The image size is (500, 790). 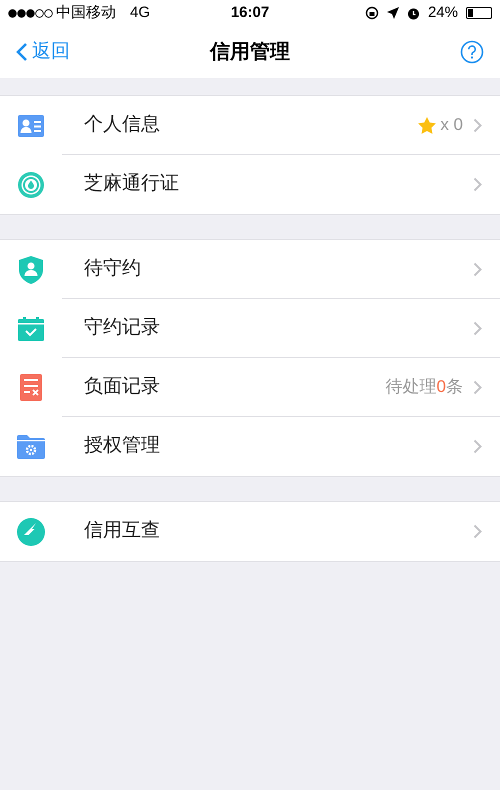 What do you see at coordinates (122, 446) in the screenshot?
I see `menu-label: 授权管理` at bounding box center [122, 446].